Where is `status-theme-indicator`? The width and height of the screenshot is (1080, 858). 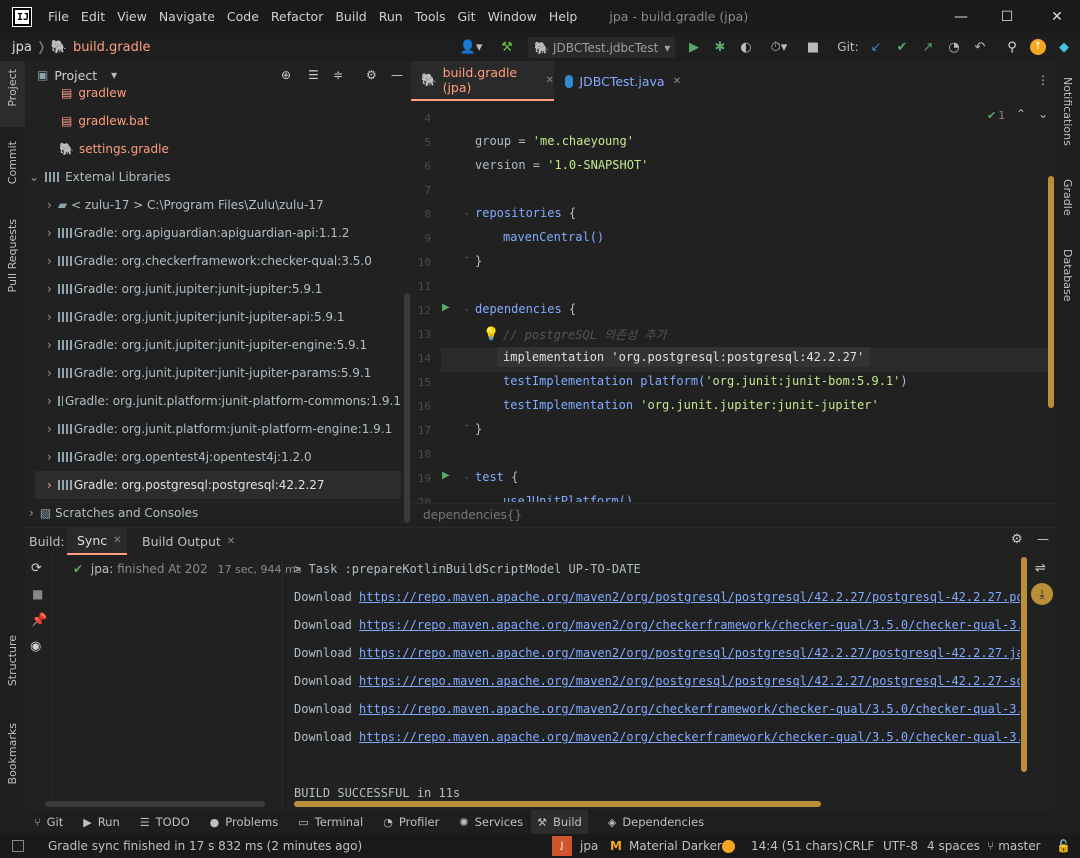
status-theme-indicator is located at coordinates (728, 846).